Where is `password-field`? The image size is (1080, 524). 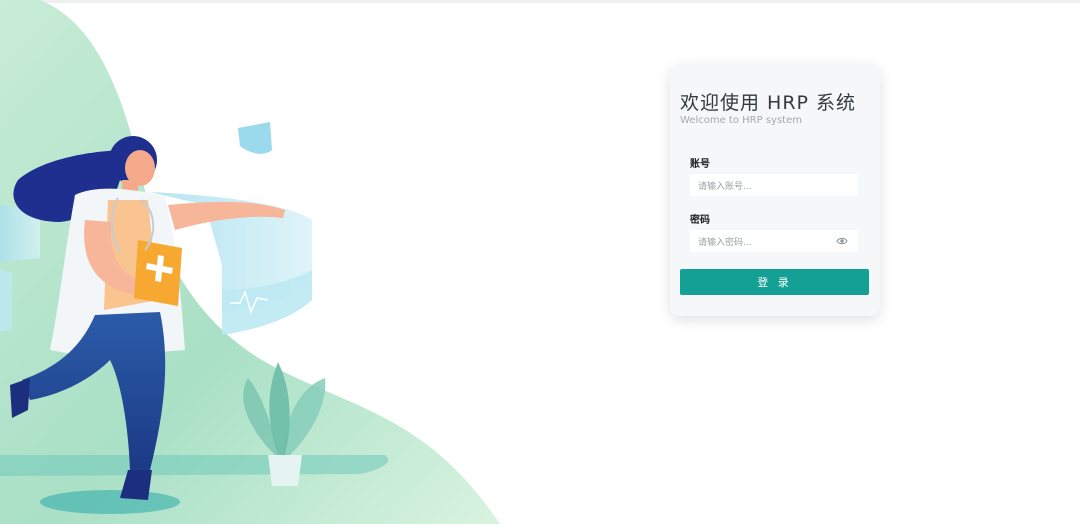
password-field is located at coordinates (774, 242).